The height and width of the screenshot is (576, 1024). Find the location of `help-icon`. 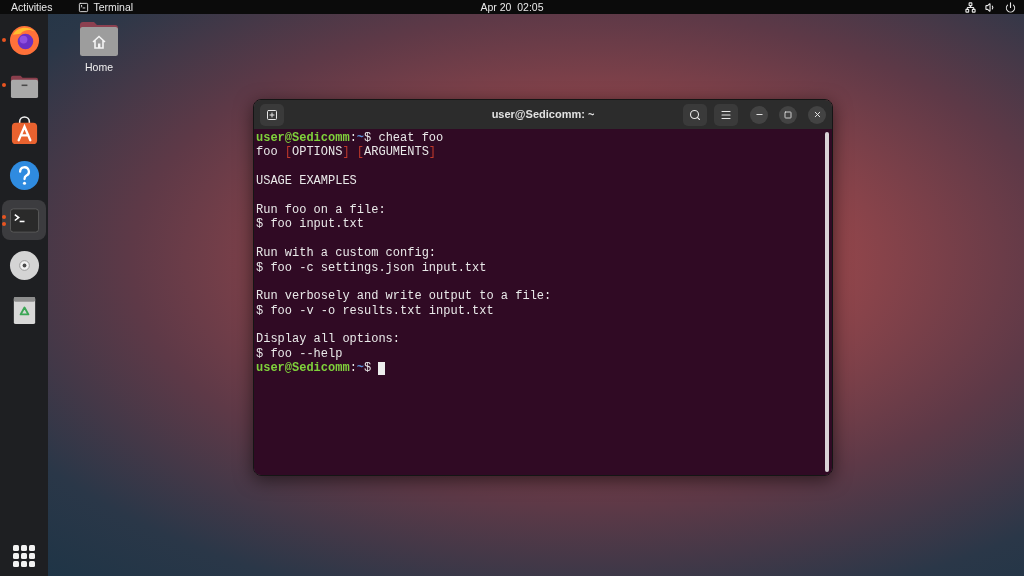

help-icon is located at coordinates (24, 175).